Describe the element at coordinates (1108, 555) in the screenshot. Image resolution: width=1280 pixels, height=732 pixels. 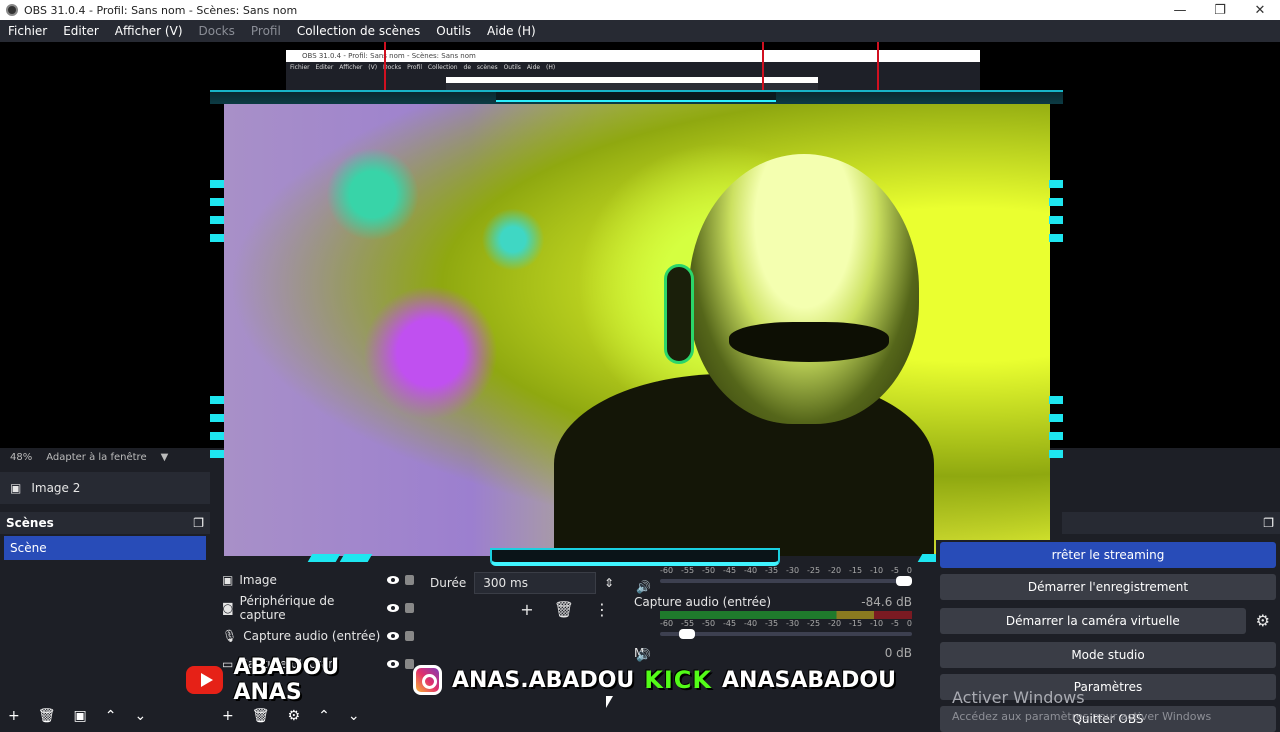
I see `stop-streaming-button: rrêter le streaming` at that location.